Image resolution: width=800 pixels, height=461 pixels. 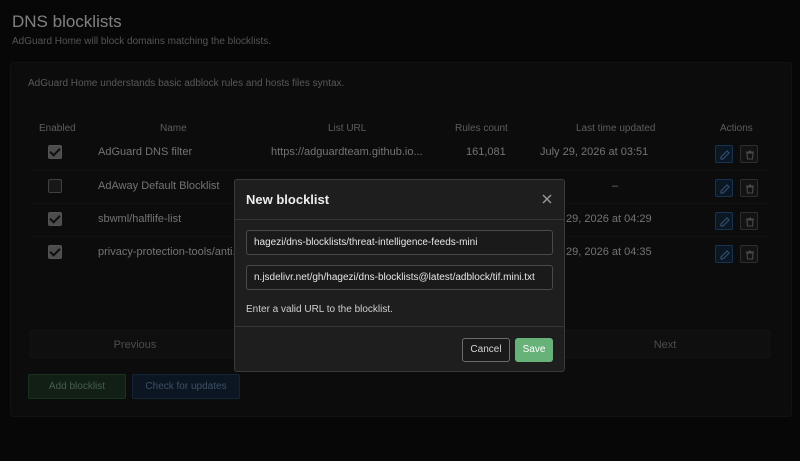 What do you see at coordinates (399, 242) in the screenshot?
I see `blocklist-name-input` at bounding box center [399, 242].